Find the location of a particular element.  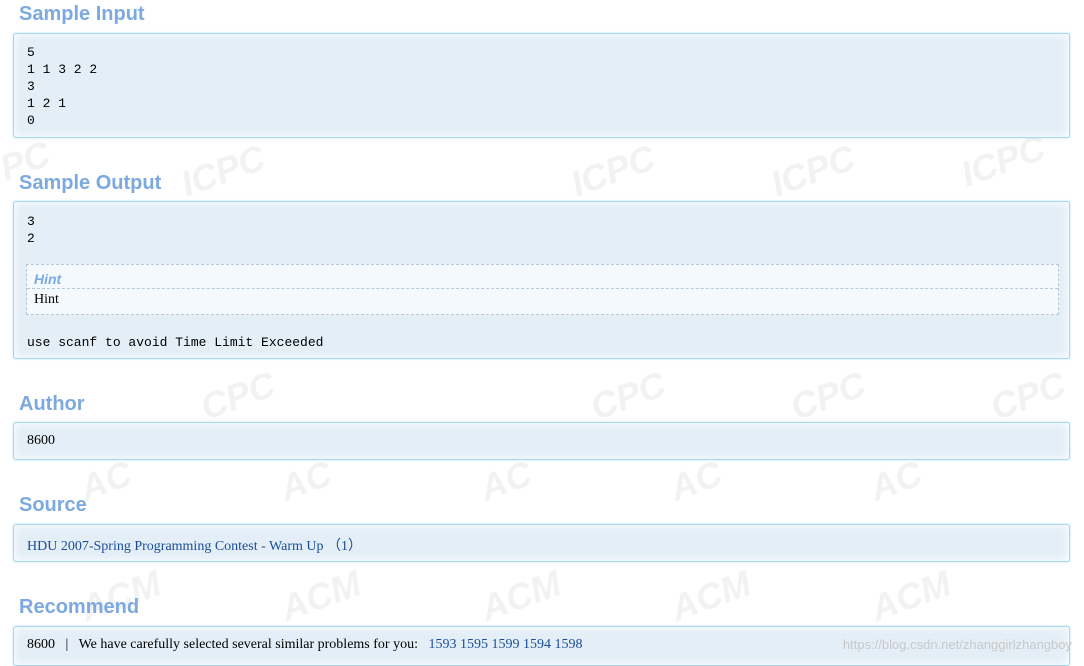

hint-title: Hint is located at coordinates (542, 277).